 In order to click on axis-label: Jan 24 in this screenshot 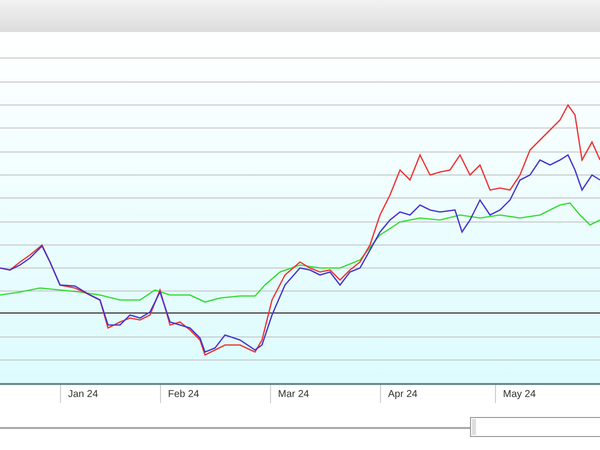, I will do `click(83, 394)`.